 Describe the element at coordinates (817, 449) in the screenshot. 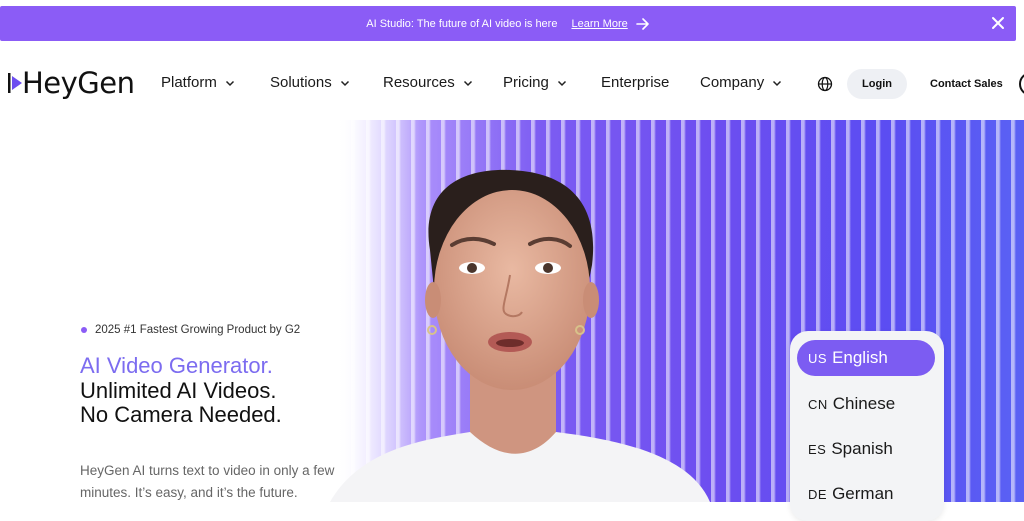

I see `language-code: ES` at that location.